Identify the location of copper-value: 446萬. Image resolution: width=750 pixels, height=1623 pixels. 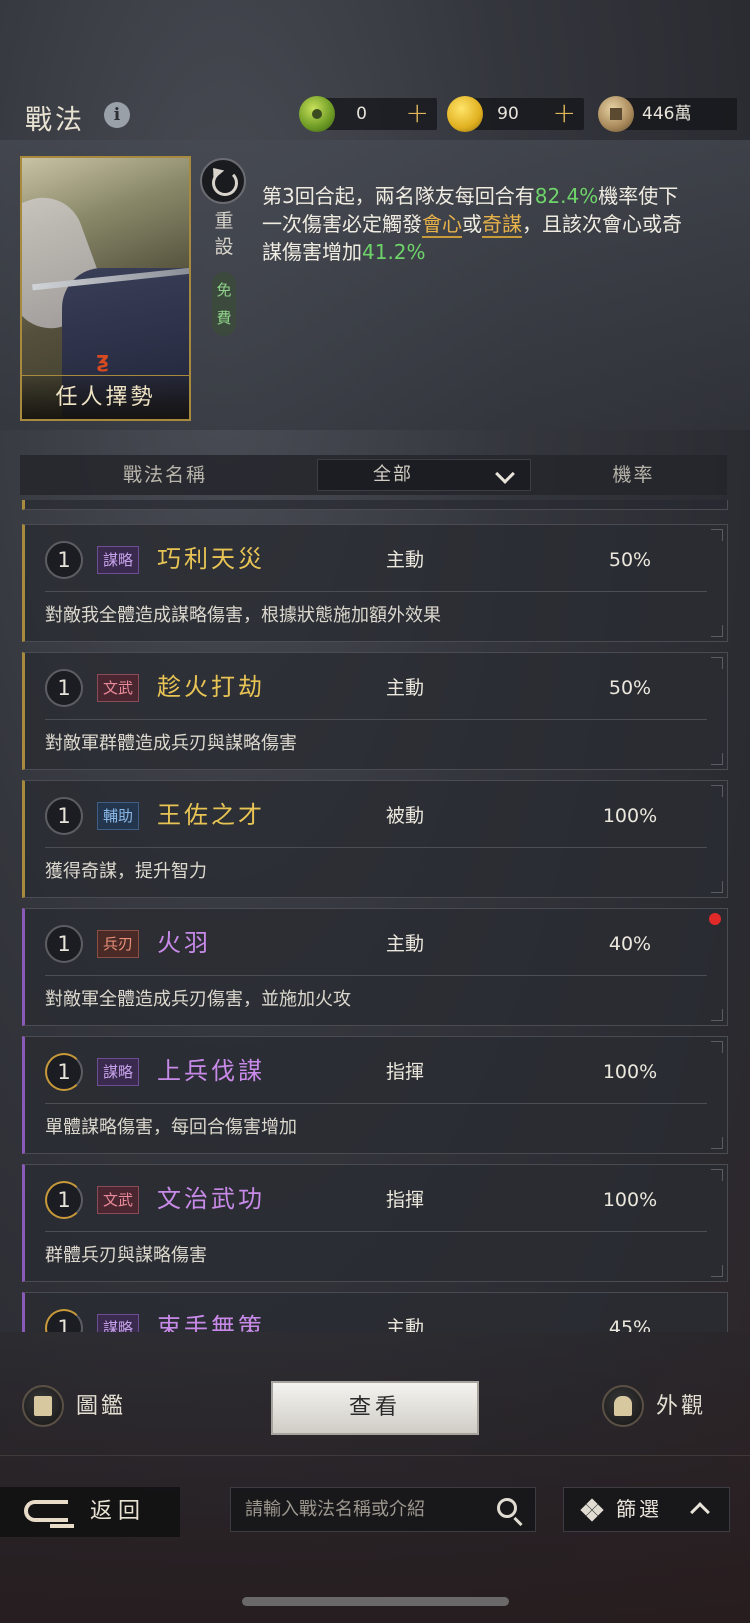
(677, 114).